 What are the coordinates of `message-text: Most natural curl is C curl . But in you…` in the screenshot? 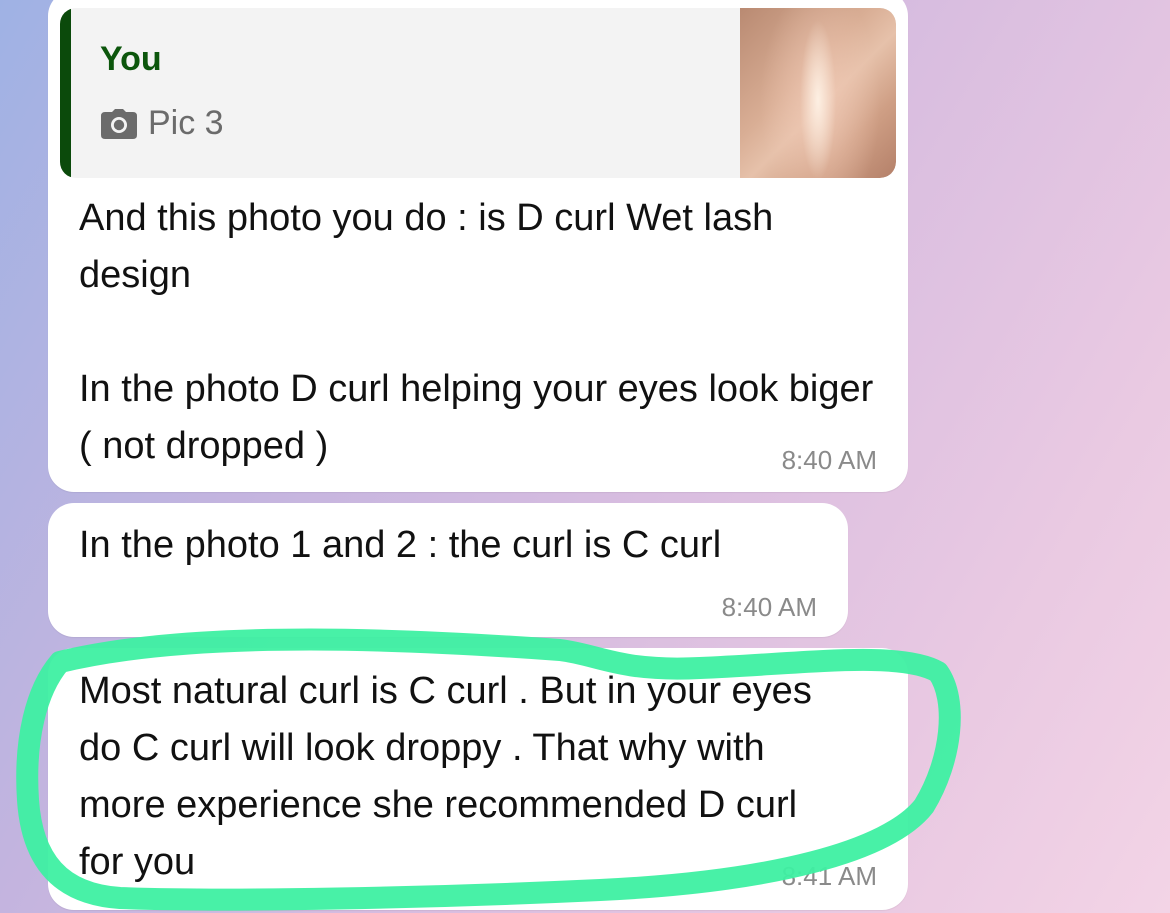 It's located at (451, 776).